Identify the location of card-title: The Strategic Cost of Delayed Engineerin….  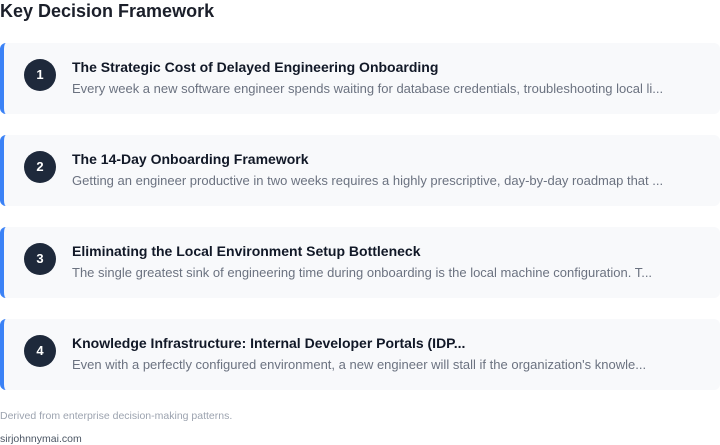
(255, 67).